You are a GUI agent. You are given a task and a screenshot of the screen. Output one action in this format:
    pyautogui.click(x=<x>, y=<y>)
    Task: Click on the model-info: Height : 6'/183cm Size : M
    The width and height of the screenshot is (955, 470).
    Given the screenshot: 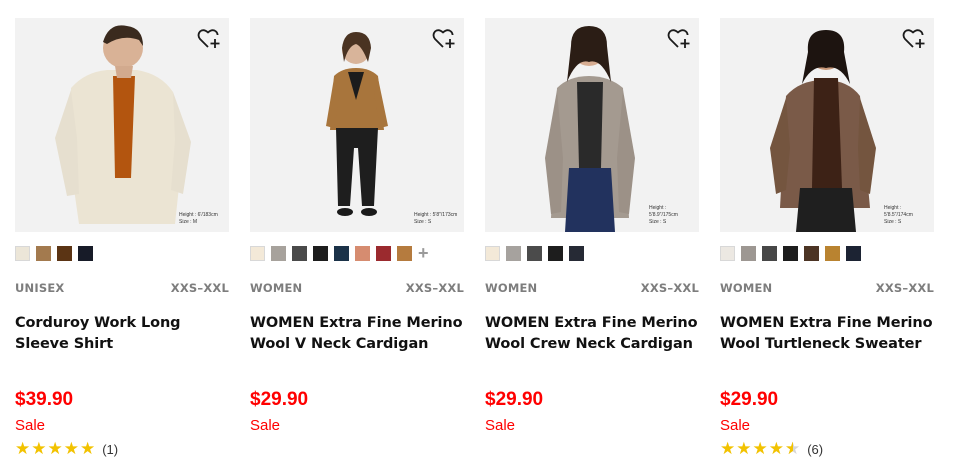 What is the action you would take?
    pyautogui.click(x=201, y=219)
    